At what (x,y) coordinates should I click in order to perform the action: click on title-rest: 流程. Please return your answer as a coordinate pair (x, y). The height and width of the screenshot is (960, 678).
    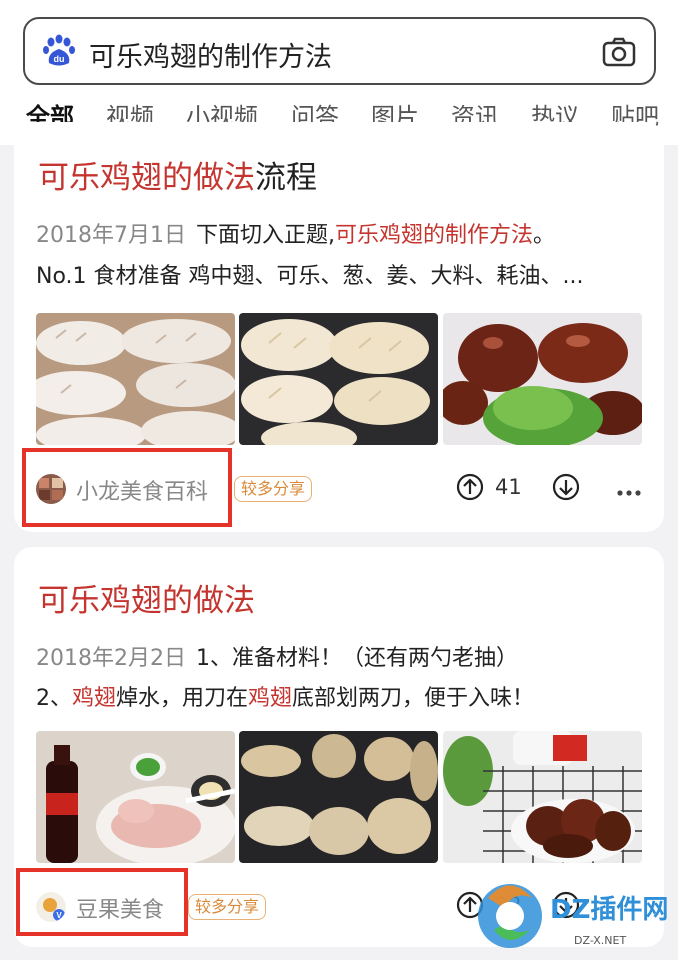
    Looking at the image, I should click on (286, 178).